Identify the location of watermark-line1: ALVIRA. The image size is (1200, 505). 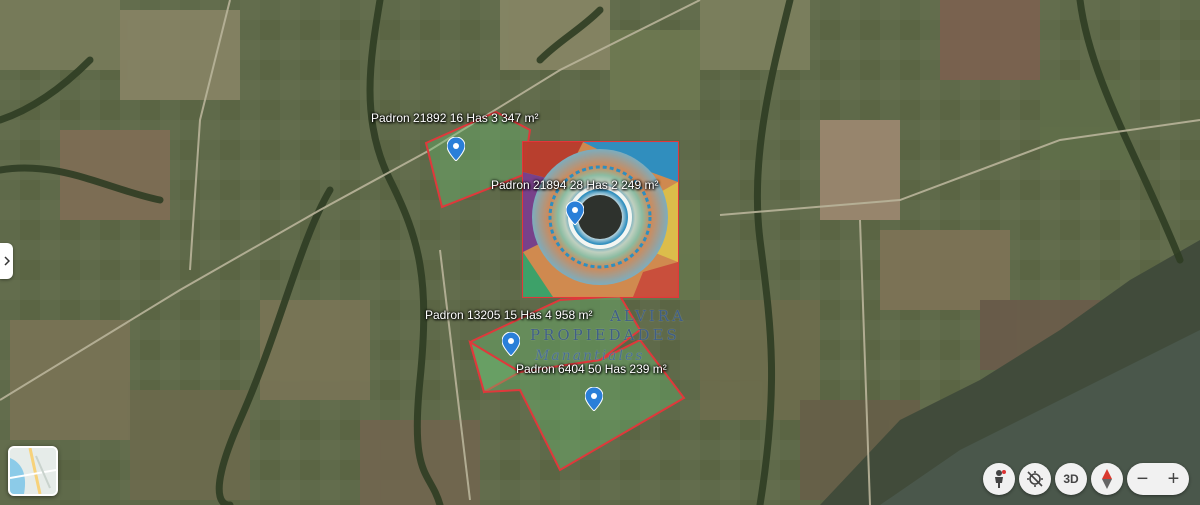
(648, 316).